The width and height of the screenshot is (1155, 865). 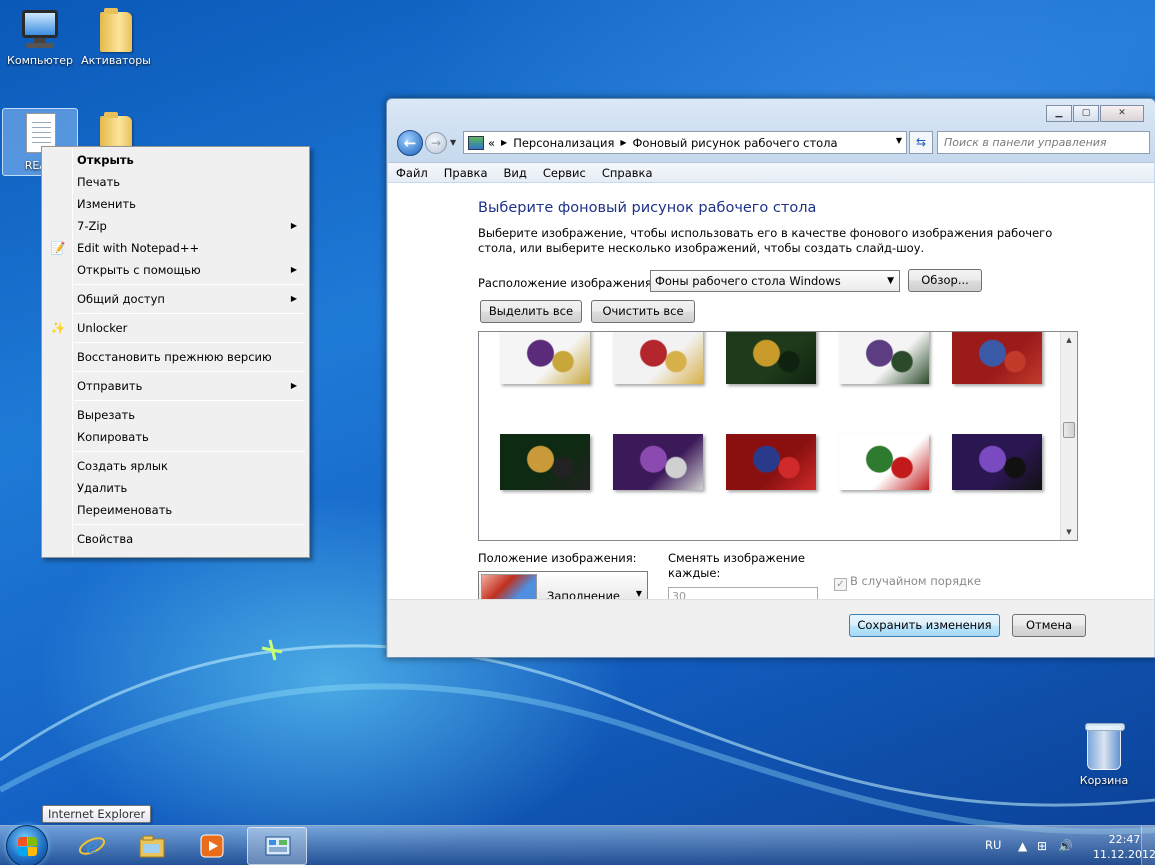 I want to click on menu-tools: Сервис, so click(x=564, y=172).